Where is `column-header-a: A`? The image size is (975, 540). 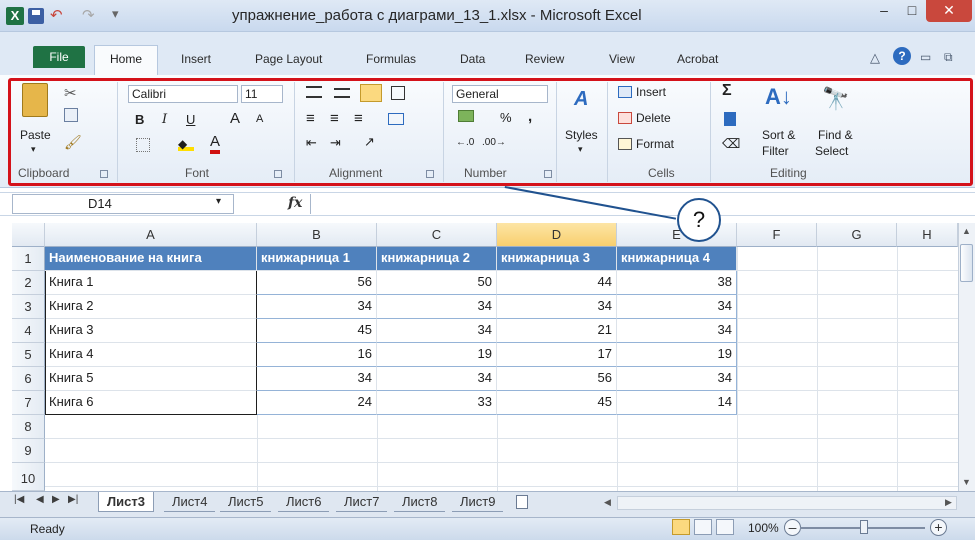 column-header-a: A is located at coordinates (151, 235).